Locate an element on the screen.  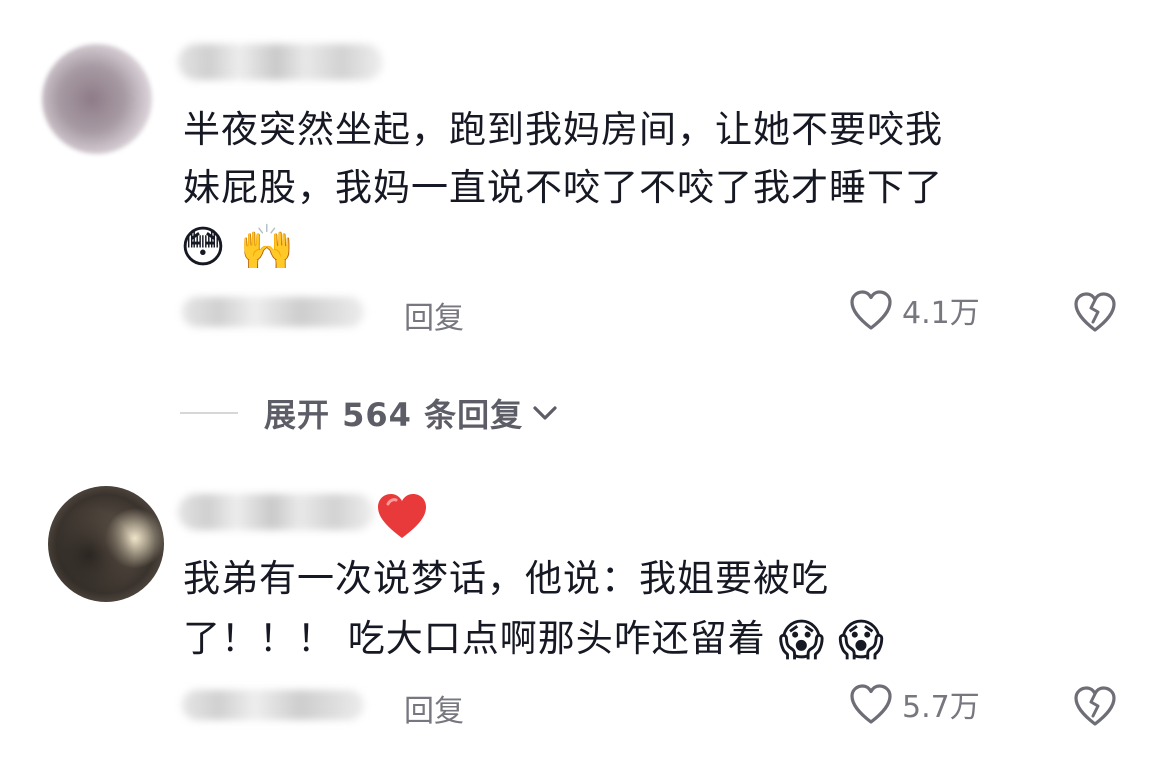
expand-replies-label: 展开 564 条回复 is located at coordinates (394, 415).